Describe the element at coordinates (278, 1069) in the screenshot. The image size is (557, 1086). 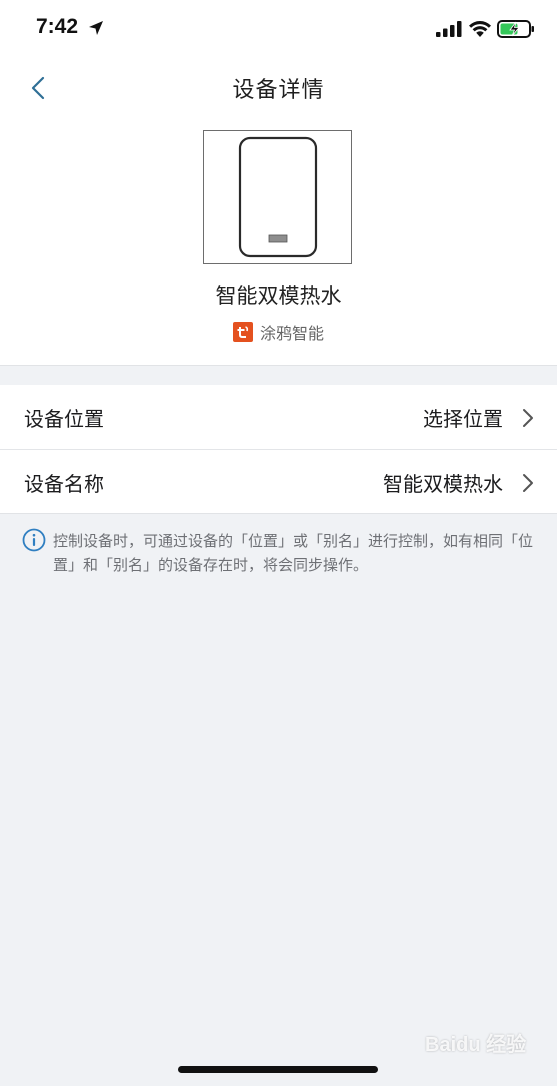
I see `home-indicator` at that location.